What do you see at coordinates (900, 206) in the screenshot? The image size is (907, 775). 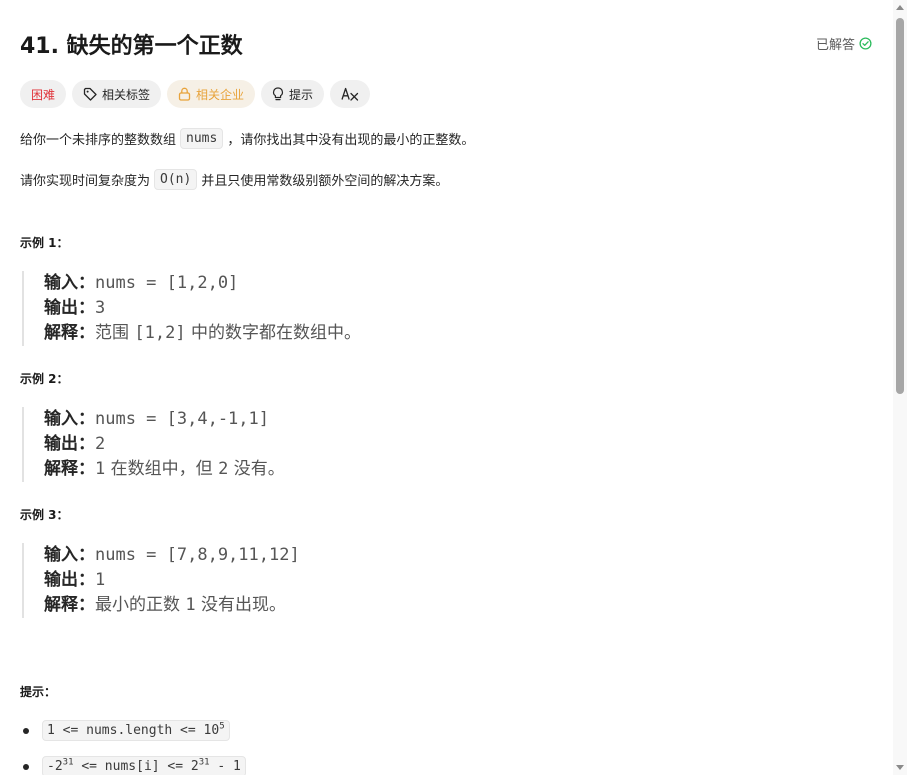 I see `scrollbar-thumb` at bounding box center [900, 206].